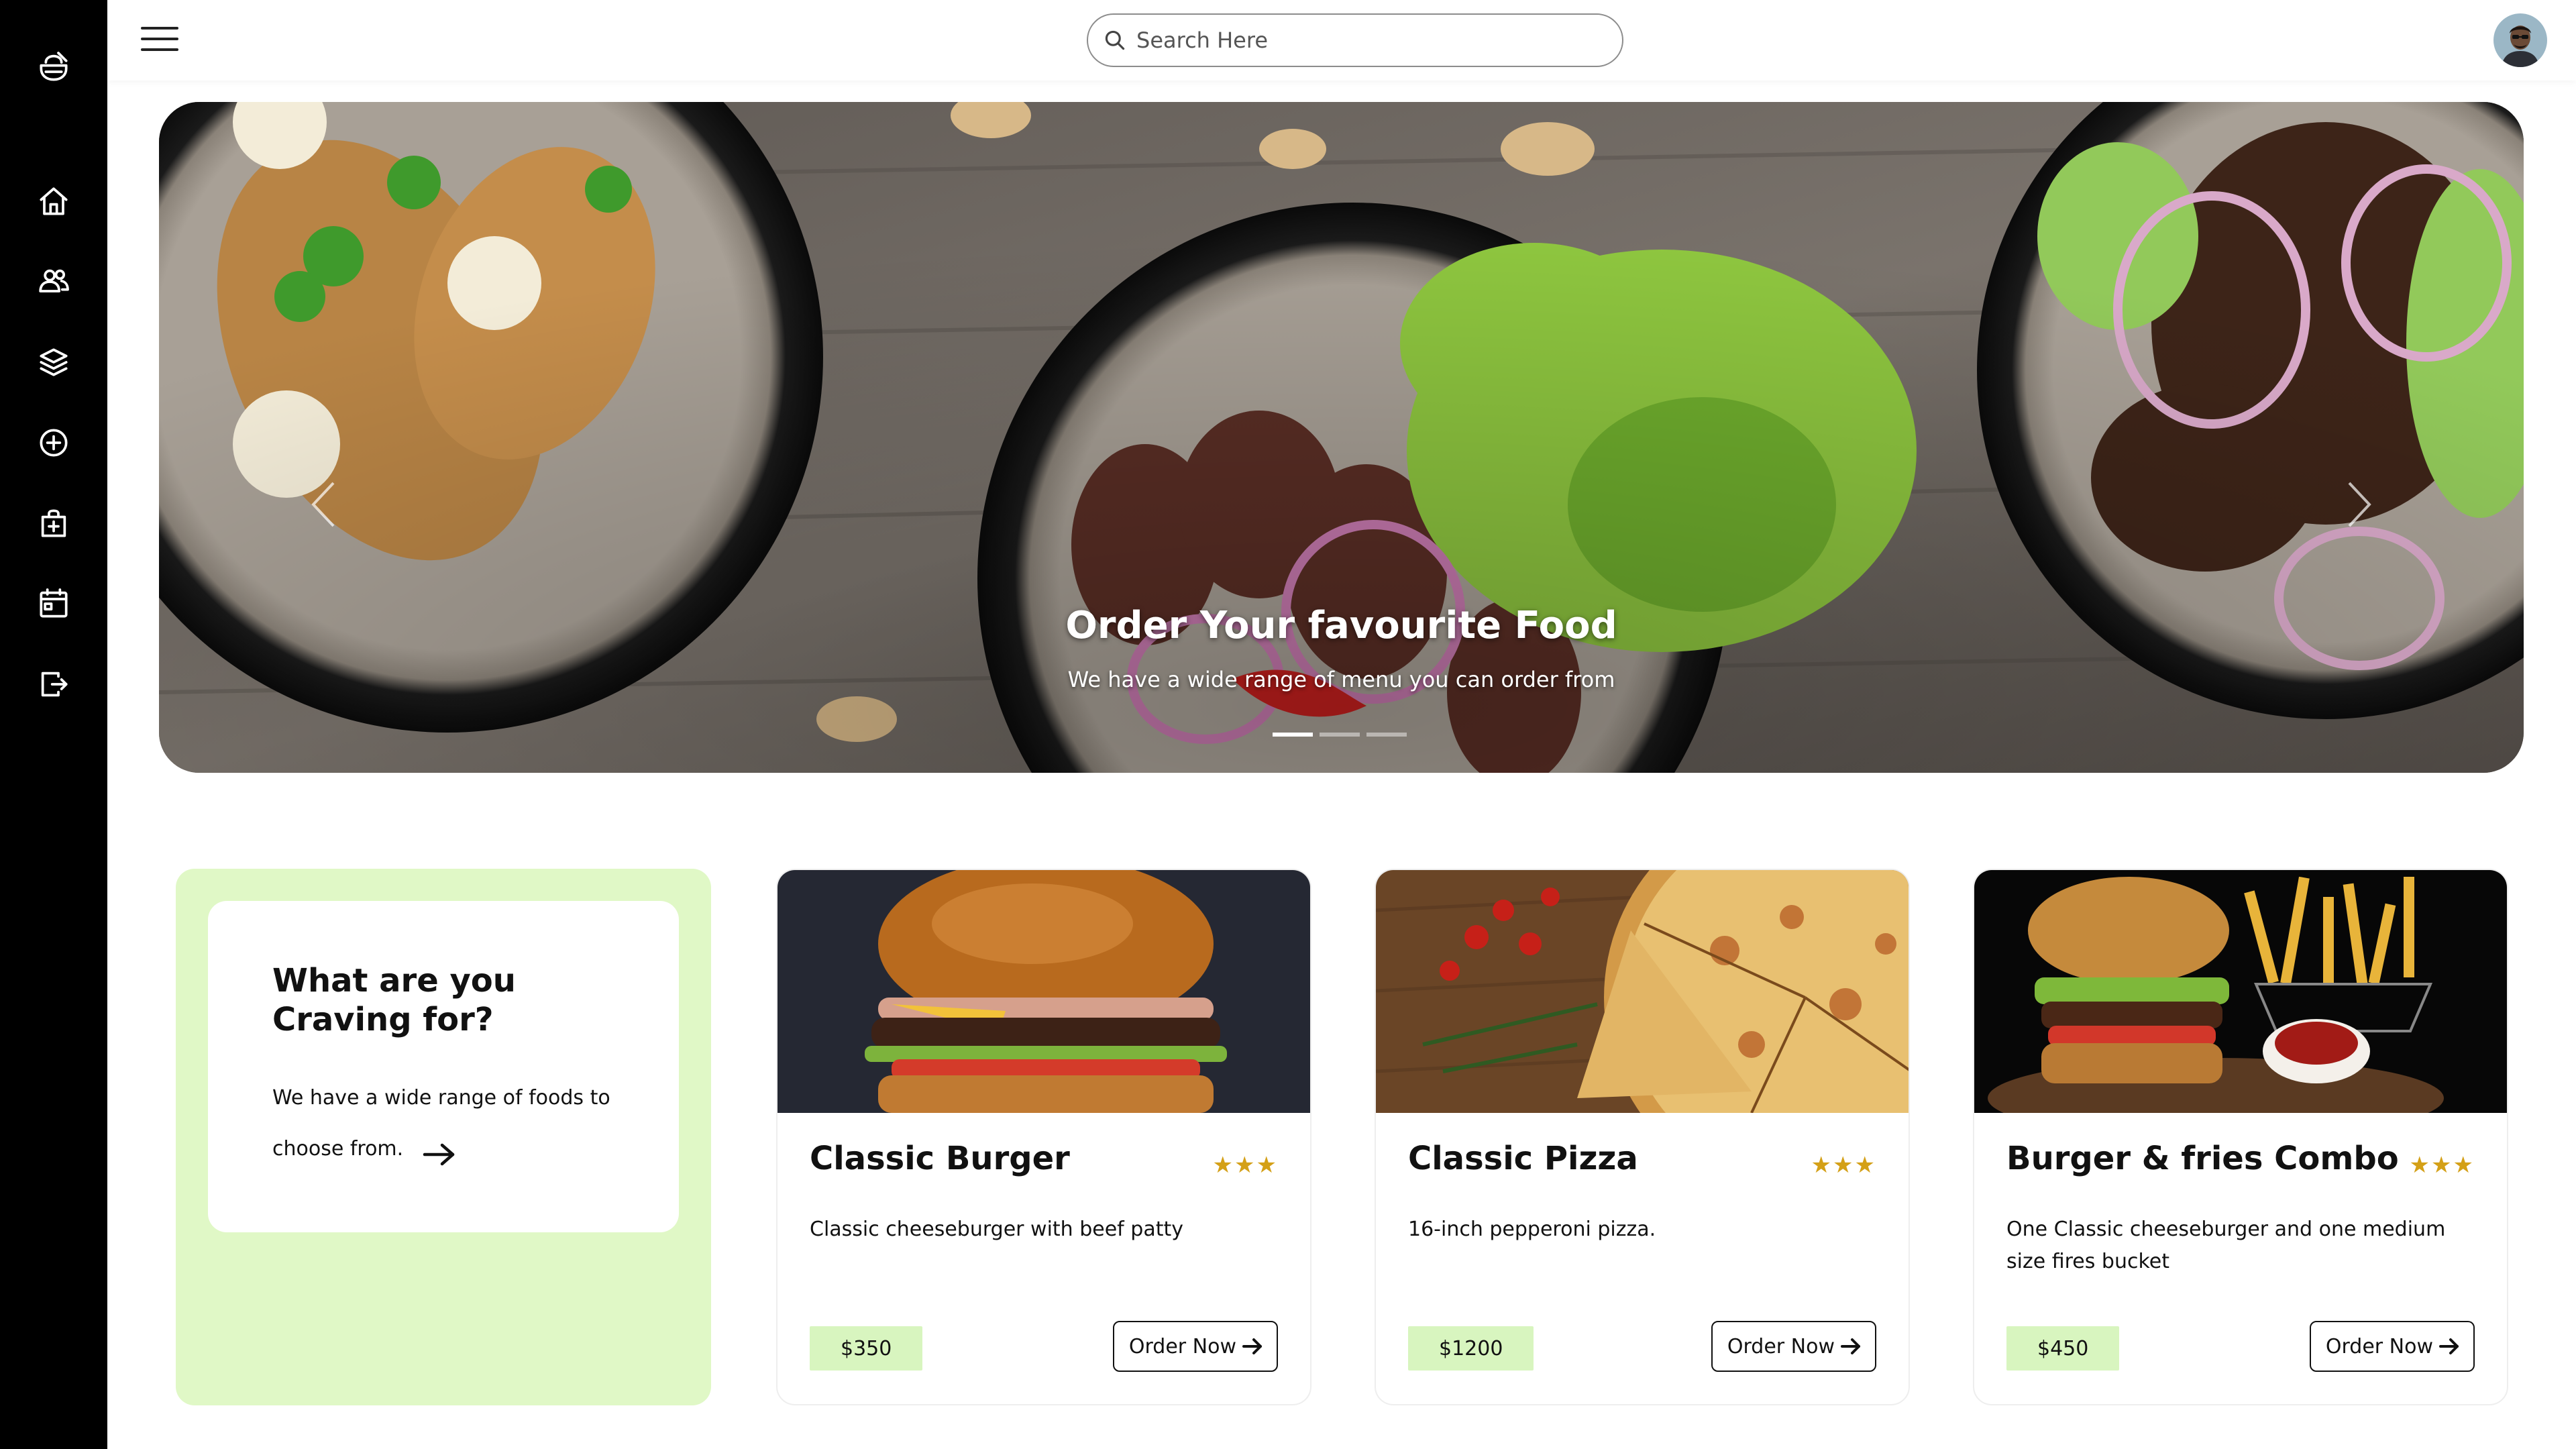 The height and width of the screenshot is (1449, 2576). What do you see at coordinates (54, 362) in the screenshot?
I see `layers-icon` at bounding box center [54, 362].